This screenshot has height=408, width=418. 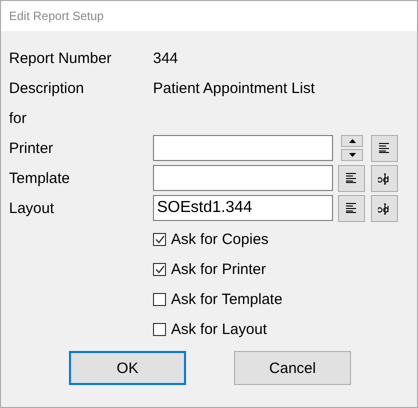 What do you see at coordinates (285, 299) in the screenshot?
I see `checkbox-option: Ask for Template` at bounding box center [285, 299].